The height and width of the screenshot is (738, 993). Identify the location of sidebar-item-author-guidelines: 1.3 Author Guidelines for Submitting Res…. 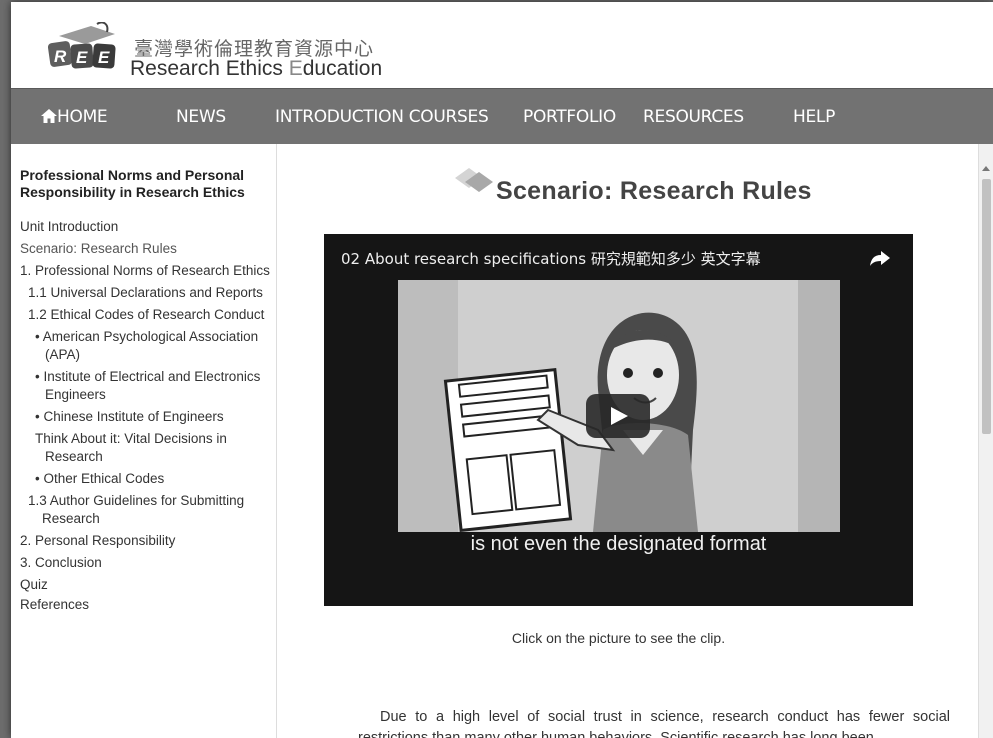
(148, 510).